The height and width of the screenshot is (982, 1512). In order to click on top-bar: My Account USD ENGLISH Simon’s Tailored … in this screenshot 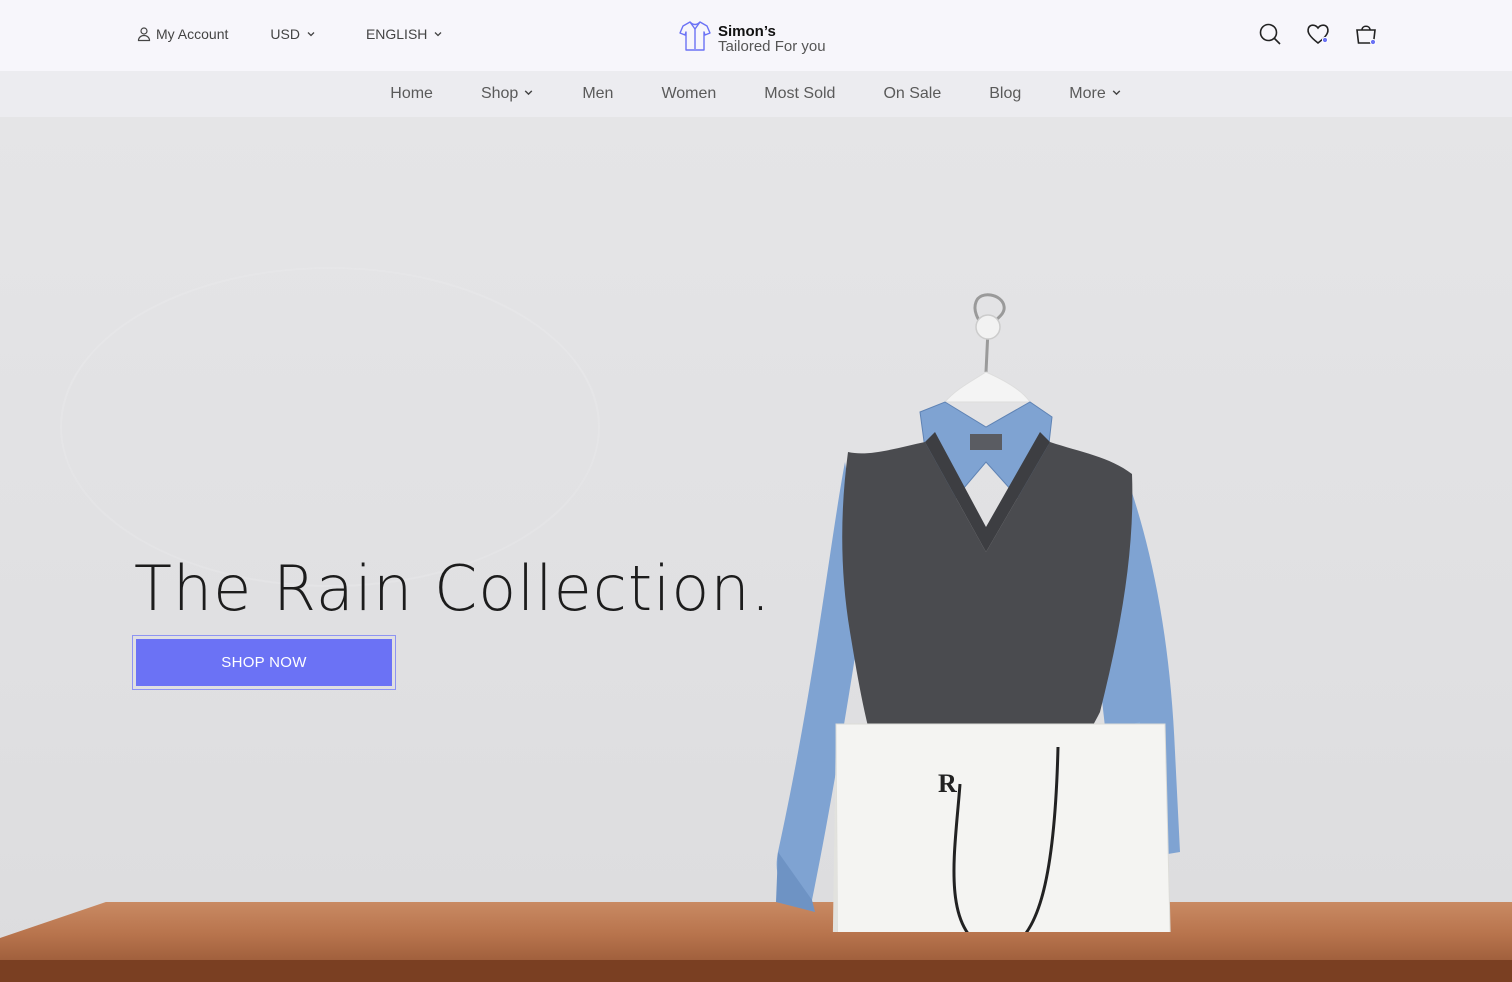, I will do `click(756, 35)`.